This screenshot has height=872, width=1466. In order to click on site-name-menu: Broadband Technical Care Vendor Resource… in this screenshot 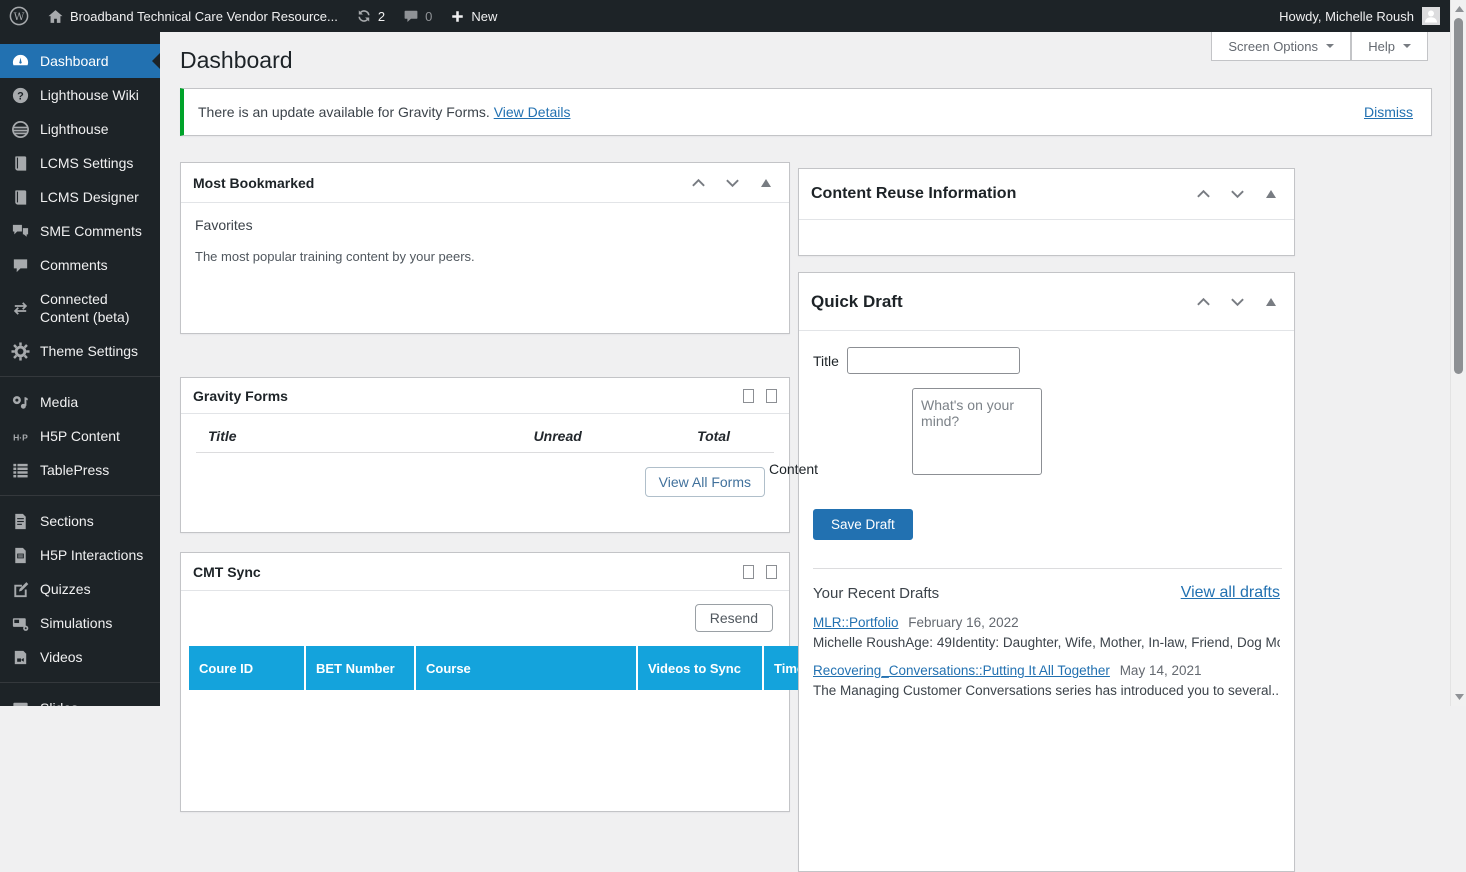, I will do `click(192, 16)`.